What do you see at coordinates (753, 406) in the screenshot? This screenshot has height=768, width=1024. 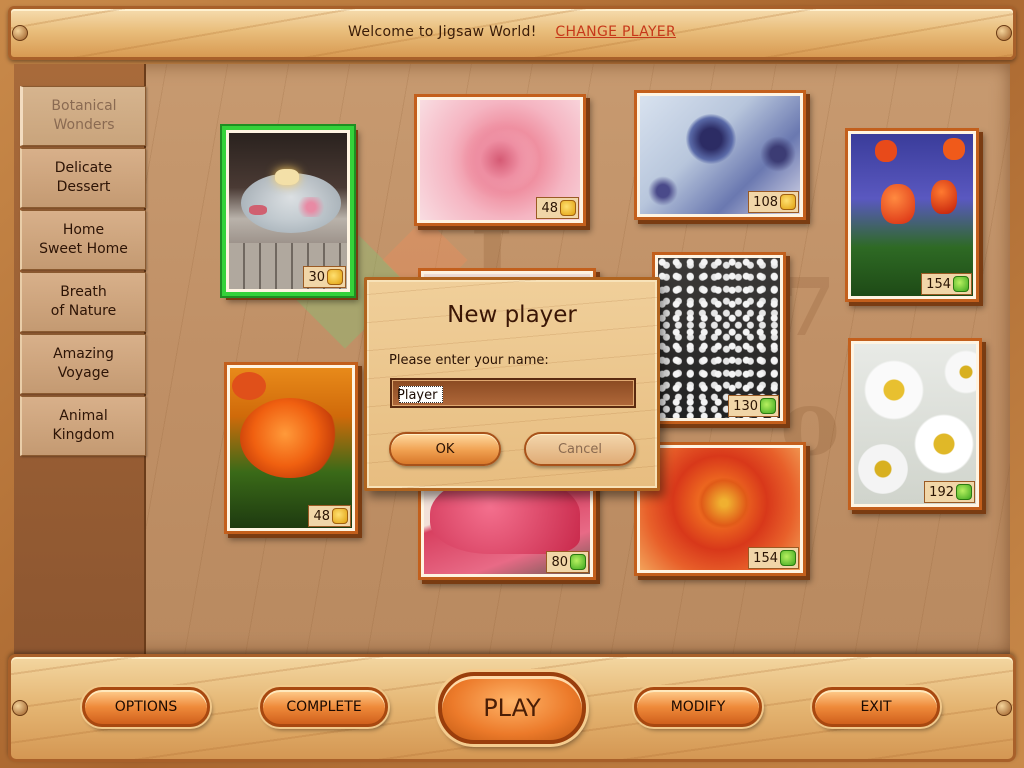 I see `piece-count-badge: 130` at bounding box center [753, 406].